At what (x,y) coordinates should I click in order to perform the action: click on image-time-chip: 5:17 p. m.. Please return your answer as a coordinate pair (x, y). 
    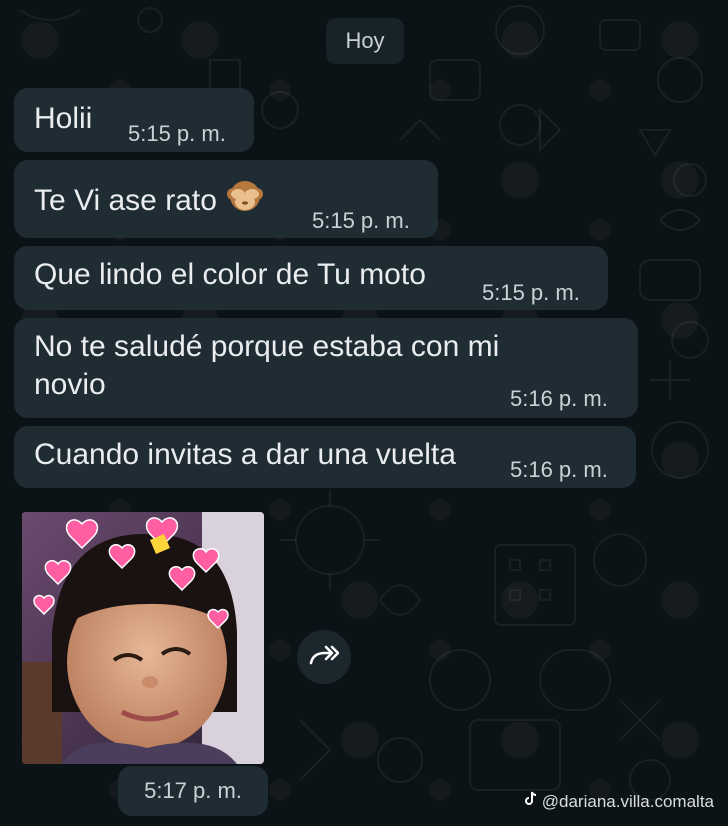
    Looking at the image, I should click on (193, 791).